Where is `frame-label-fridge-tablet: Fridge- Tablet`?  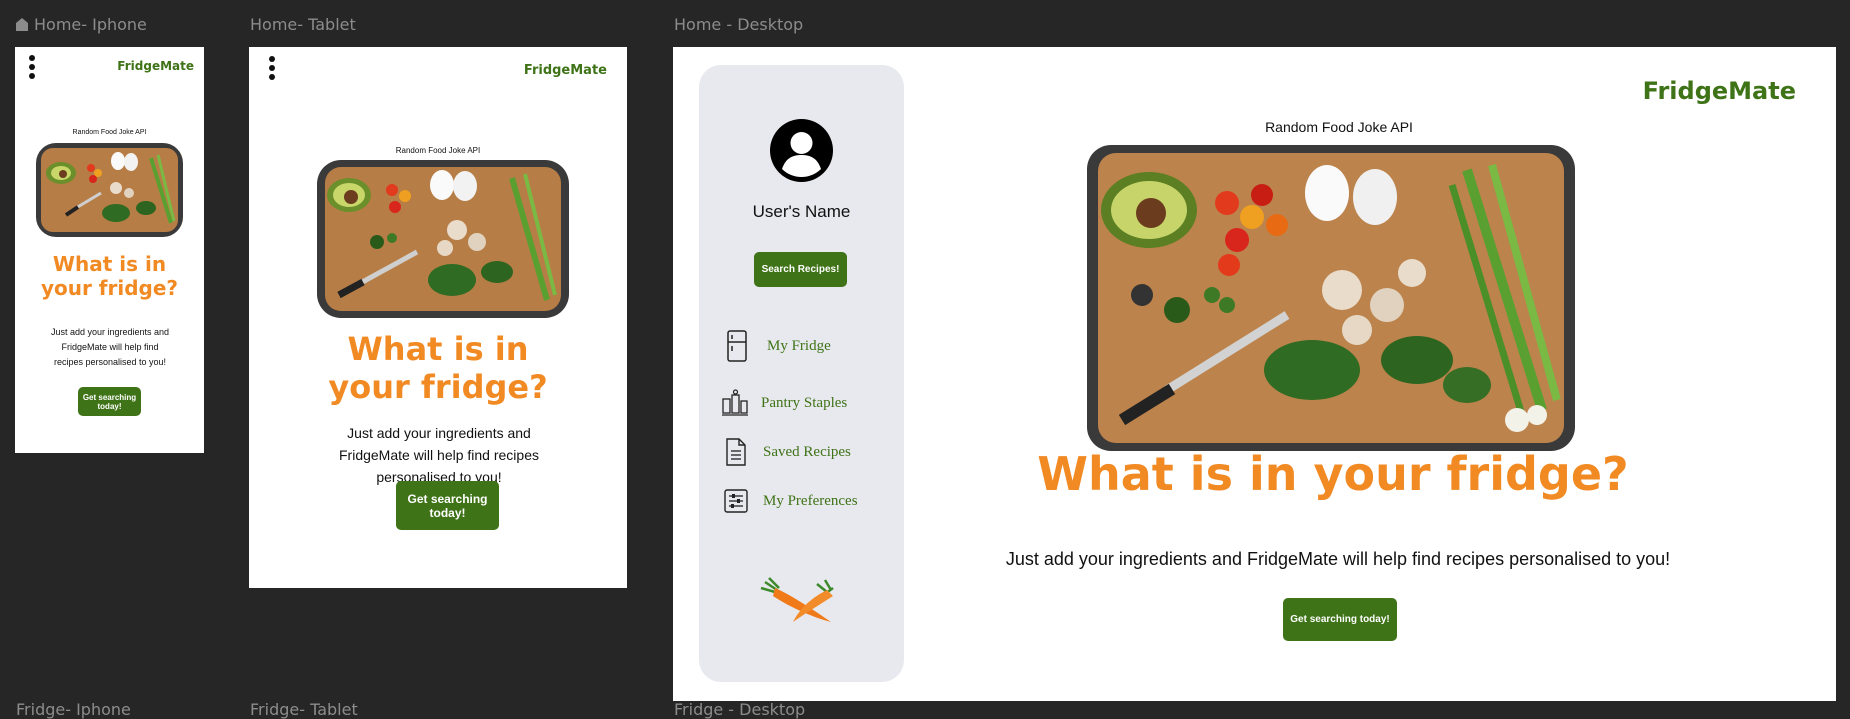
frame-label-fridge-tablet: Fridge- Tablet is located at coordinates (304, 709).